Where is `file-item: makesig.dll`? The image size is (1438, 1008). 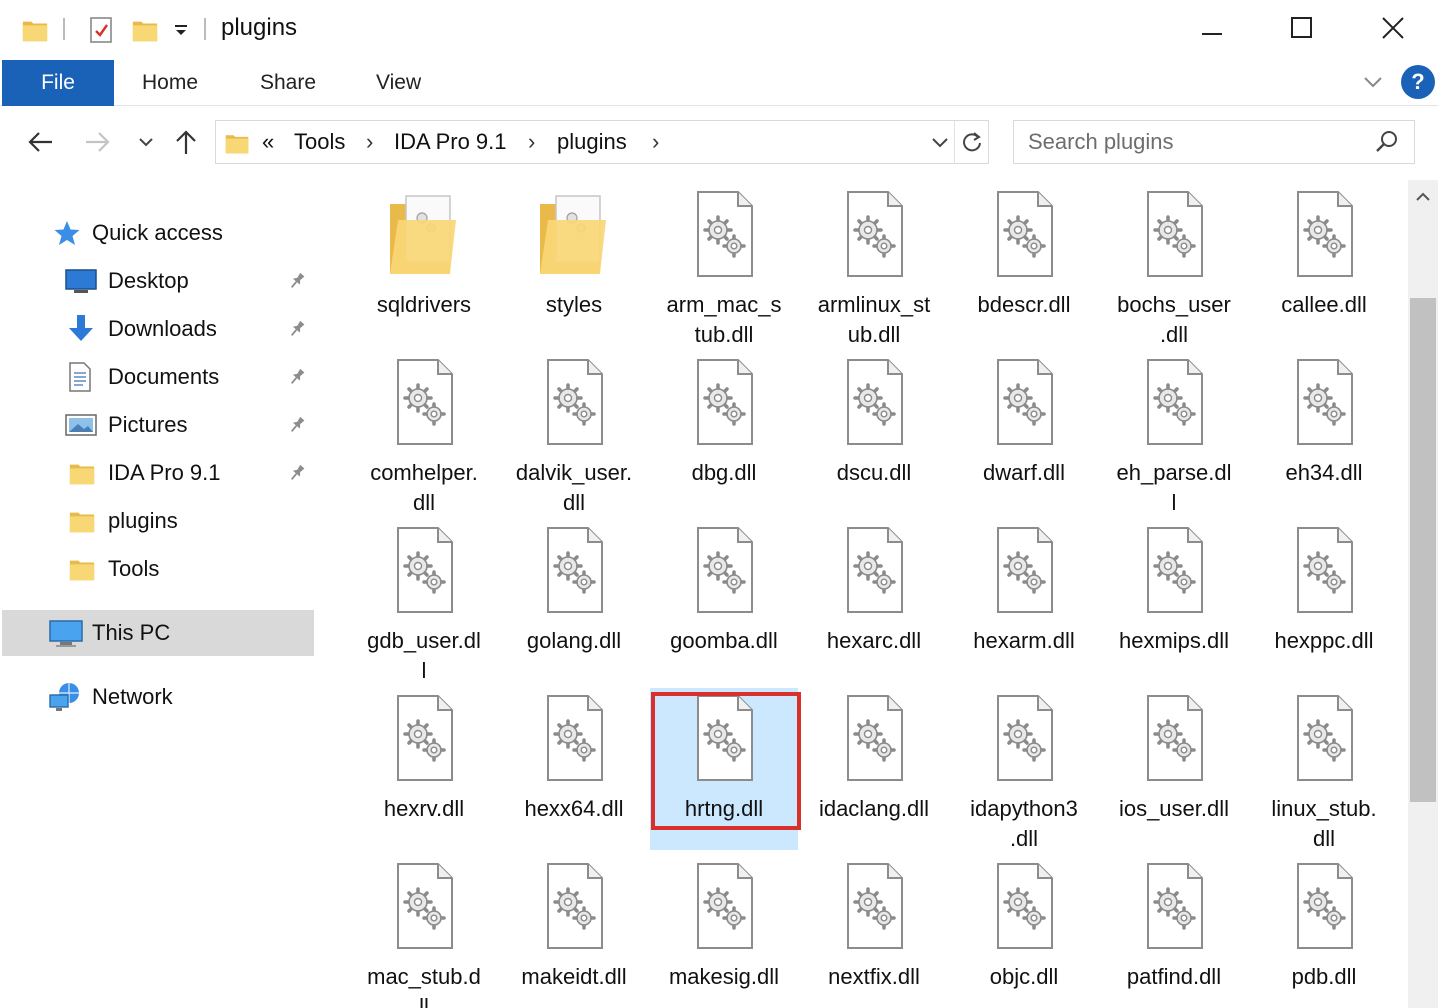
file-item: makesig.dll is located at coordinates (724, 932).